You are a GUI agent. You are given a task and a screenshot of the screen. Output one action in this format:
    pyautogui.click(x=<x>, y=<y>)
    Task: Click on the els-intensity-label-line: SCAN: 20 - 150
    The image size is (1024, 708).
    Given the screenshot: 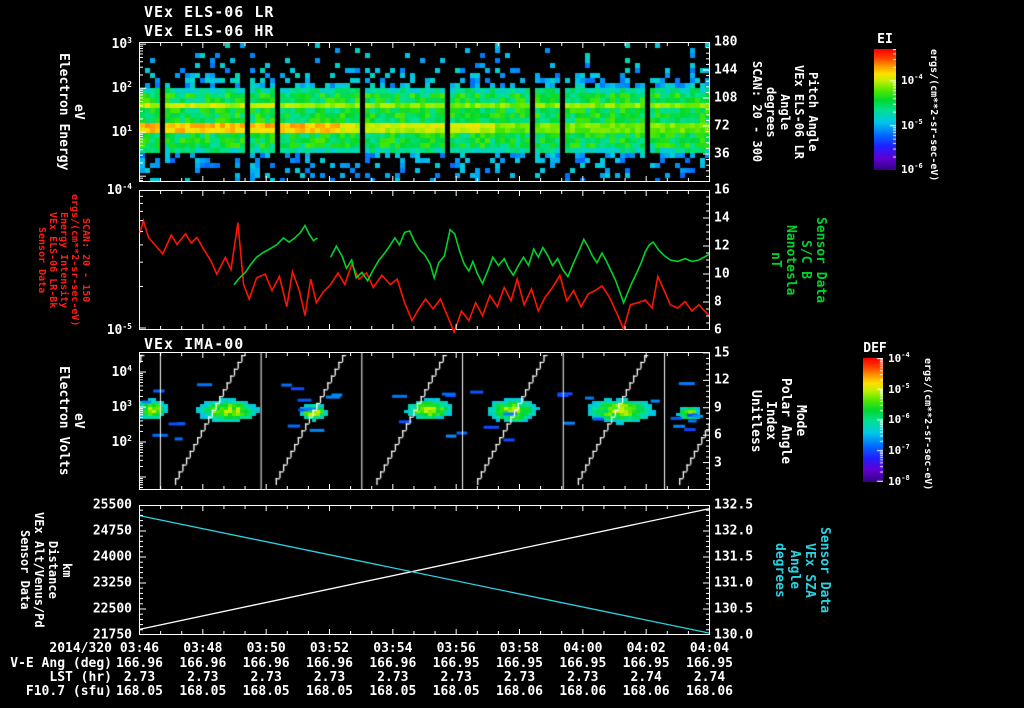 What is the action you would take?
    pyautogui.click(x=85, y=260)
    